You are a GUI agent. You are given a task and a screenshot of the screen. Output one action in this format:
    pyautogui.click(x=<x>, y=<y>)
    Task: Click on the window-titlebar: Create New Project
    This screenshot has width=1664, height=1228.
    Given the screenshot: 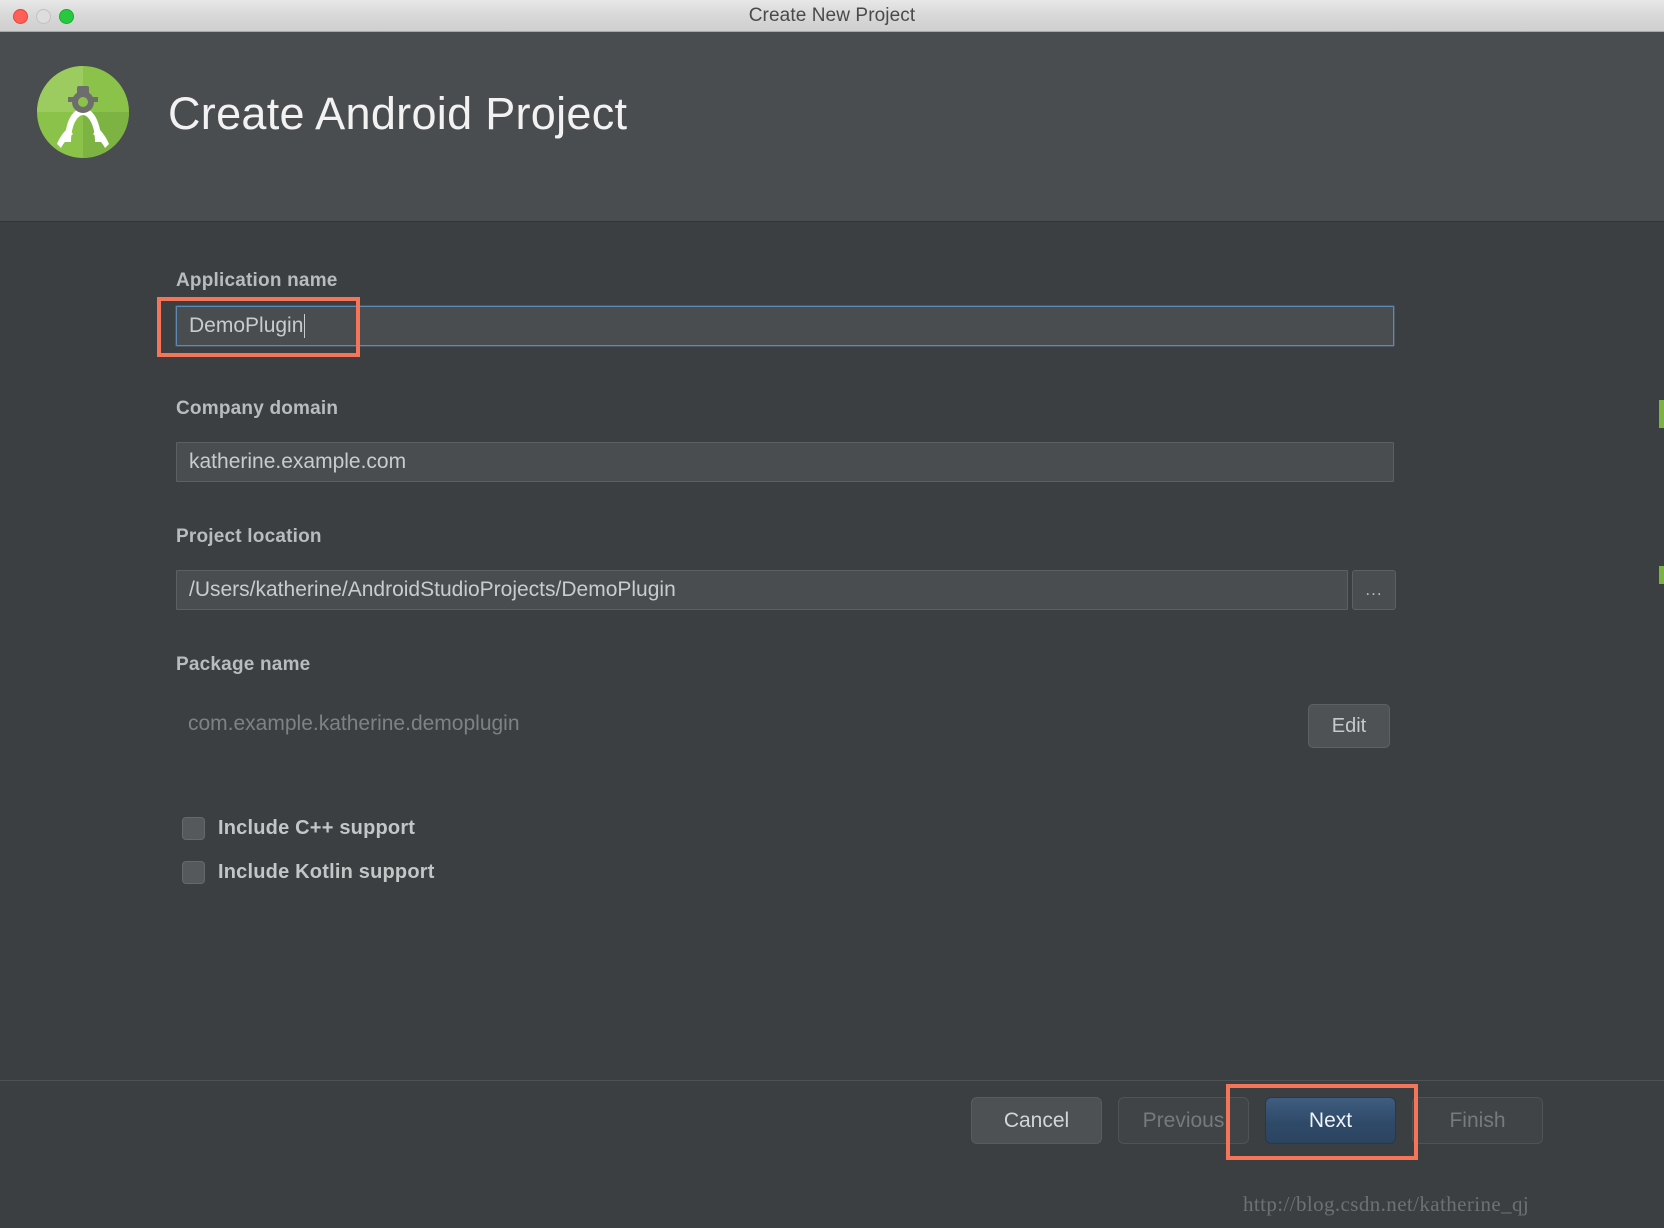 What is the action you would take?
    pyautogui.click(x=832, y=16)
    